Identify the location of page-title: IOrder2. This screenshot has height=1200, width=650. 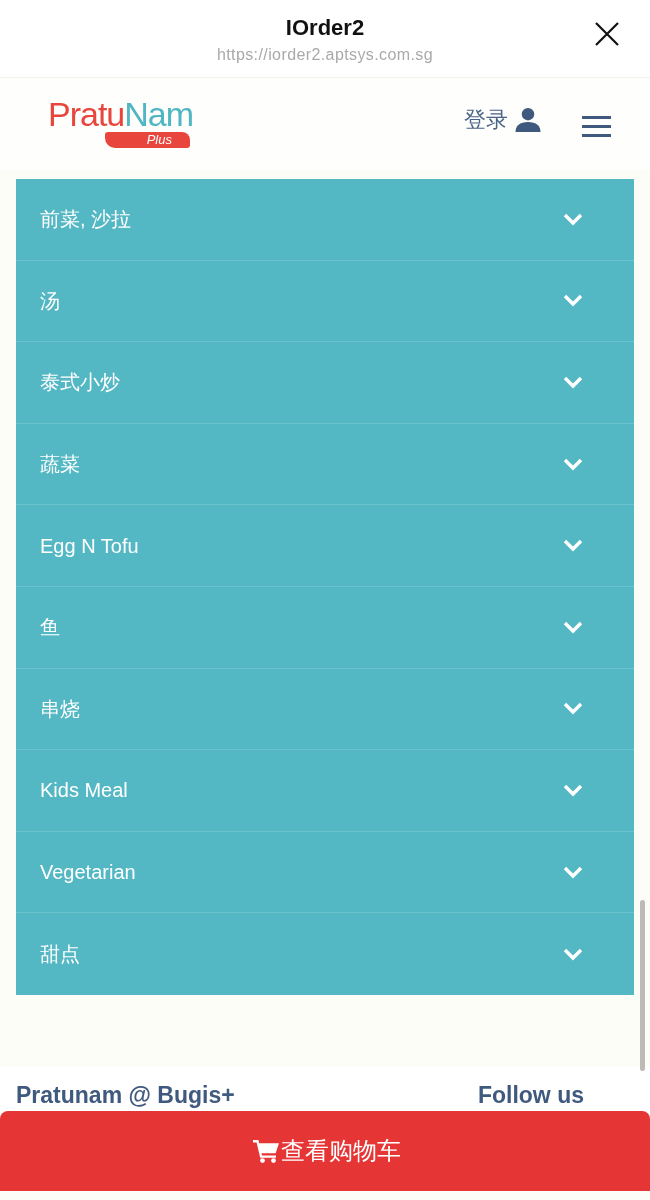
(325, 28).